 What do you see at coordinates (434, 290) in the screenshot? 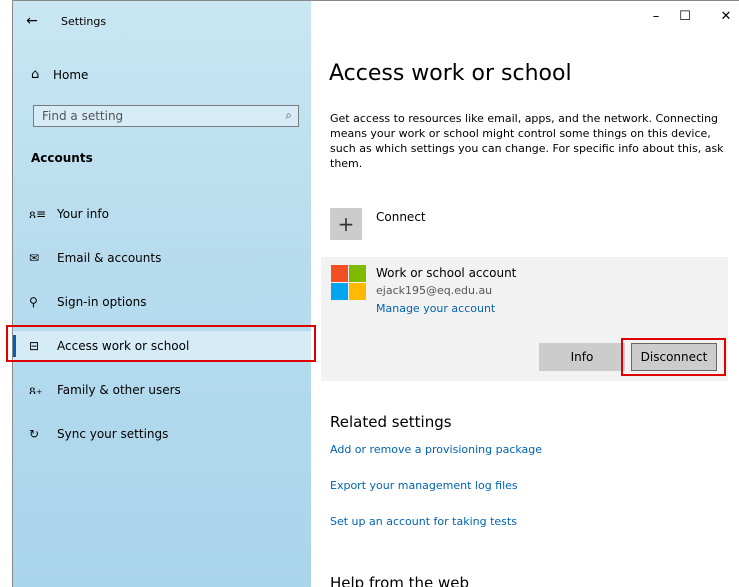
I see `account-email: ejack195@eq.edu.au` at bounding box center [434, 290].